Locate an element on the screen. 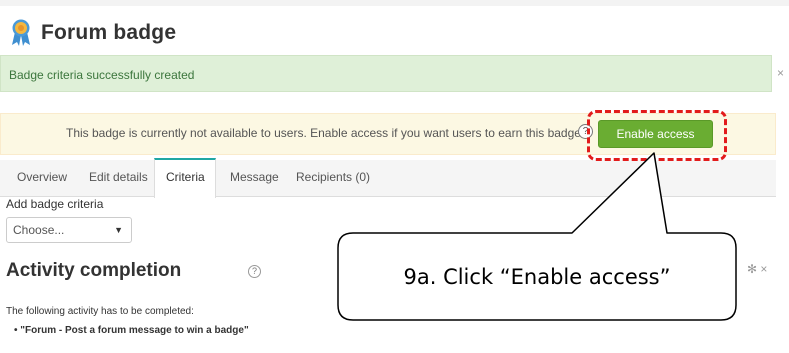 The image size is (789, 353). success-alert-text: Badge criteria successfully created is located at coordinates (102, 75).